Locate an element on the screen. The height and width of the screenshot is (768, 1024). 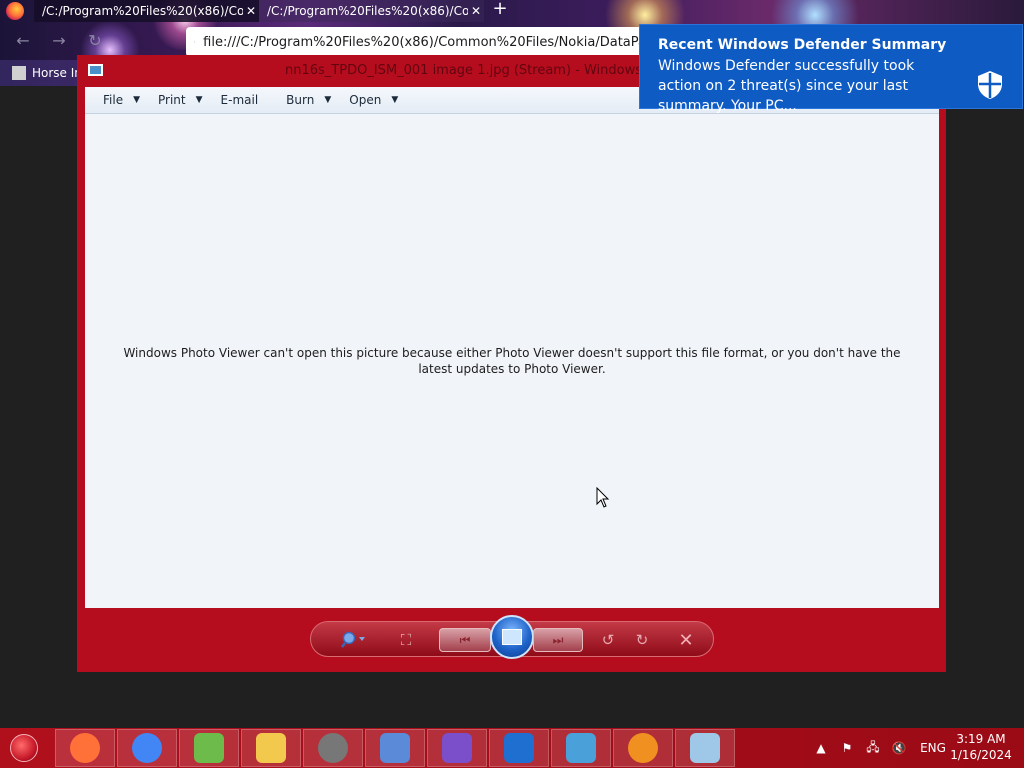
computer-icon is located at coordinates (395, 748).